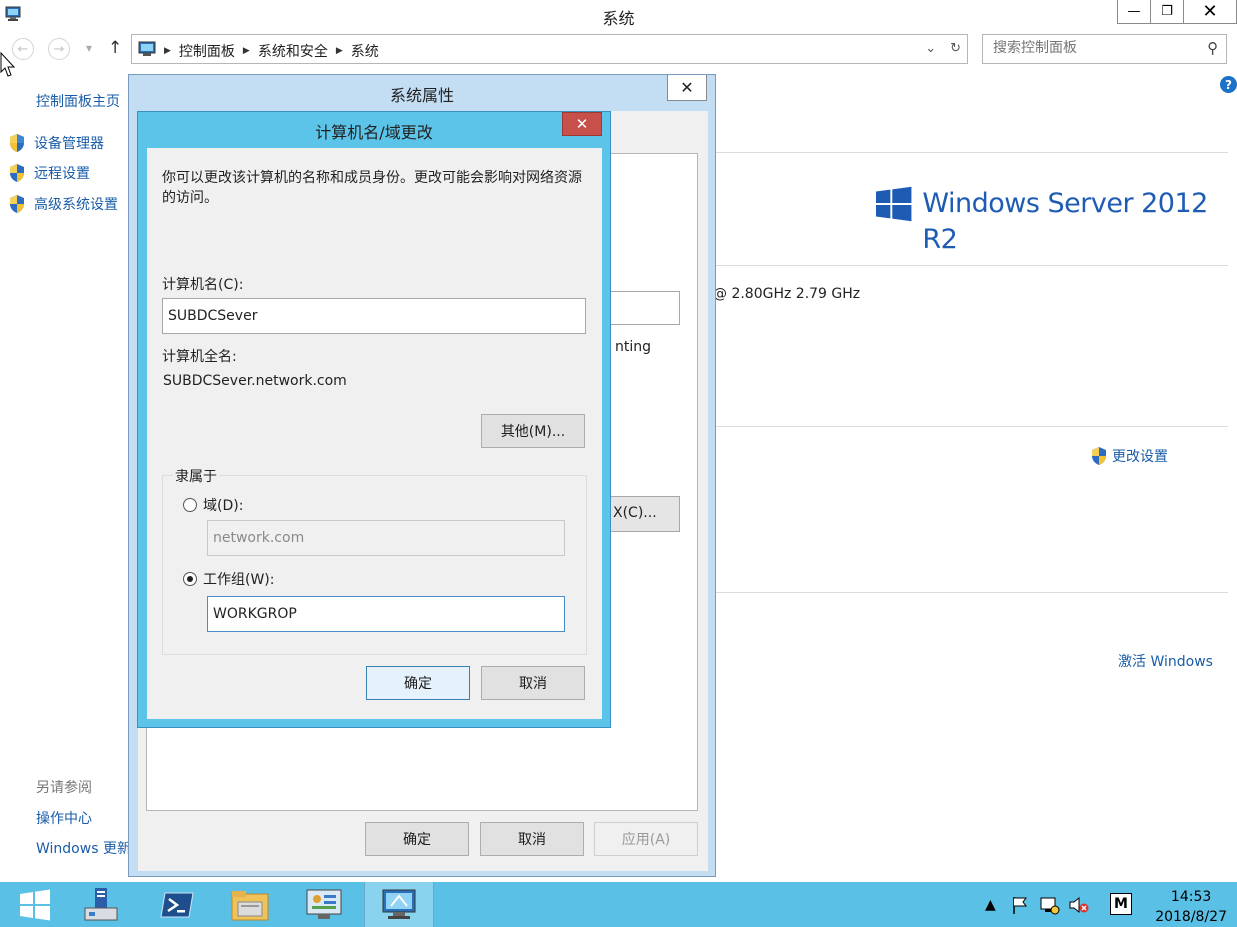  I want to click on taskbar-file-explorer, so click(250, 904).